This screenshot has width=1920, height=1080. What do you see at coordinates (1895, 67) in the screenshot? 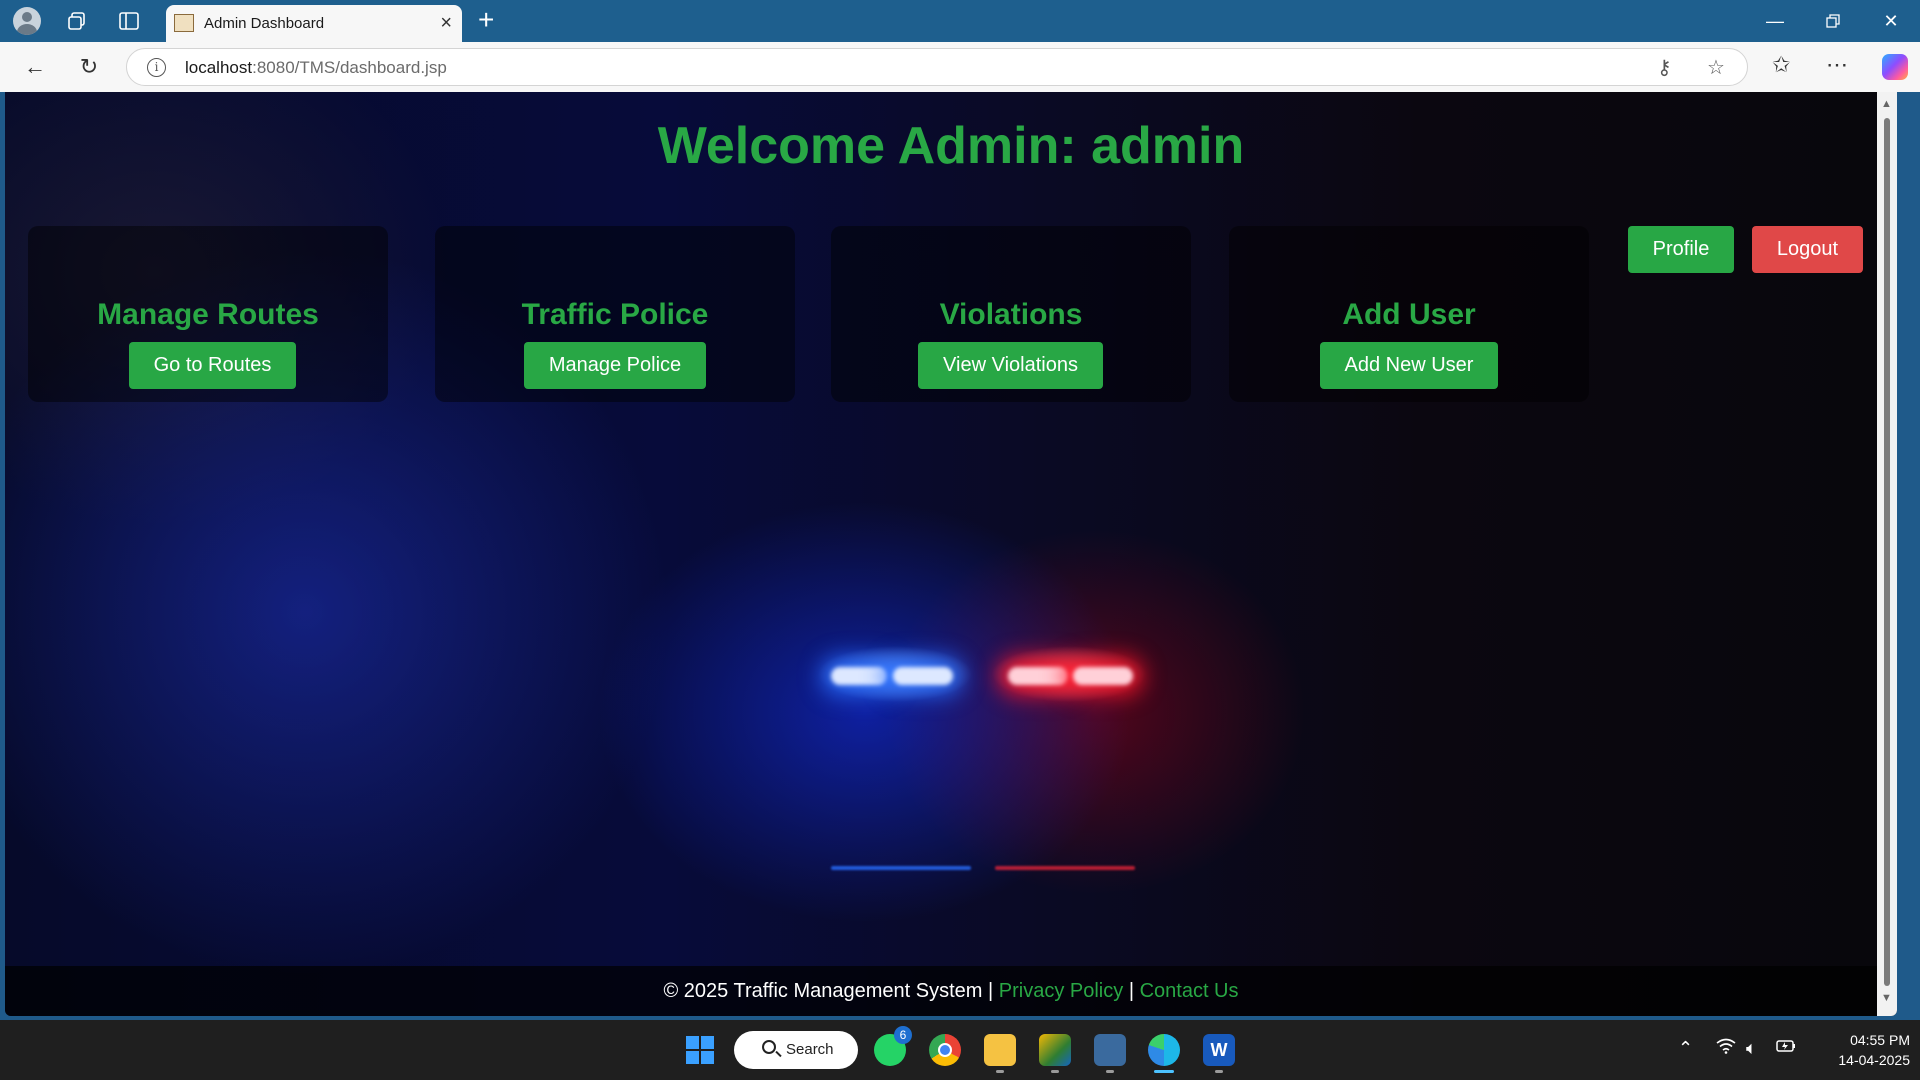
I see `copilot-icon` at bounding box center [1895, 67].